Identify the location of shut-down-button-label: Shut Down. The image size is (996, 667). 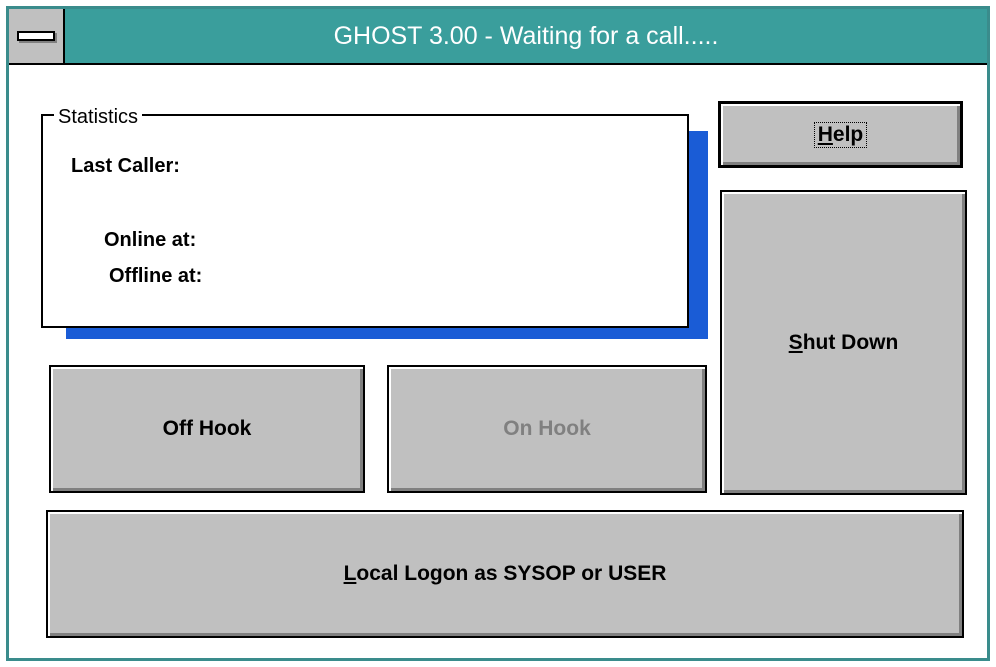
(843, 342).